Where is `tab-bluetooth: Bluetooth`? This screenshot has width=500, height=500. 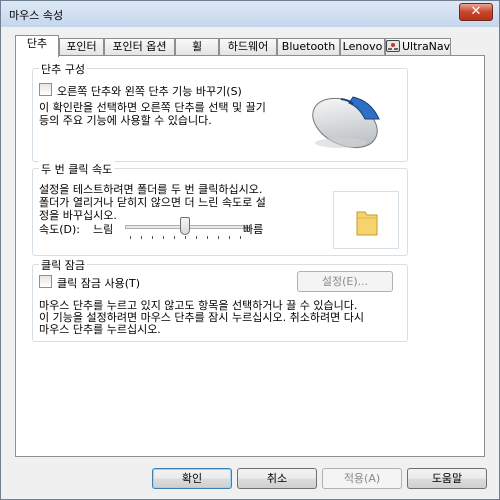 tab-bluetooth: Bluetooth is located at coordinates (308, 47).